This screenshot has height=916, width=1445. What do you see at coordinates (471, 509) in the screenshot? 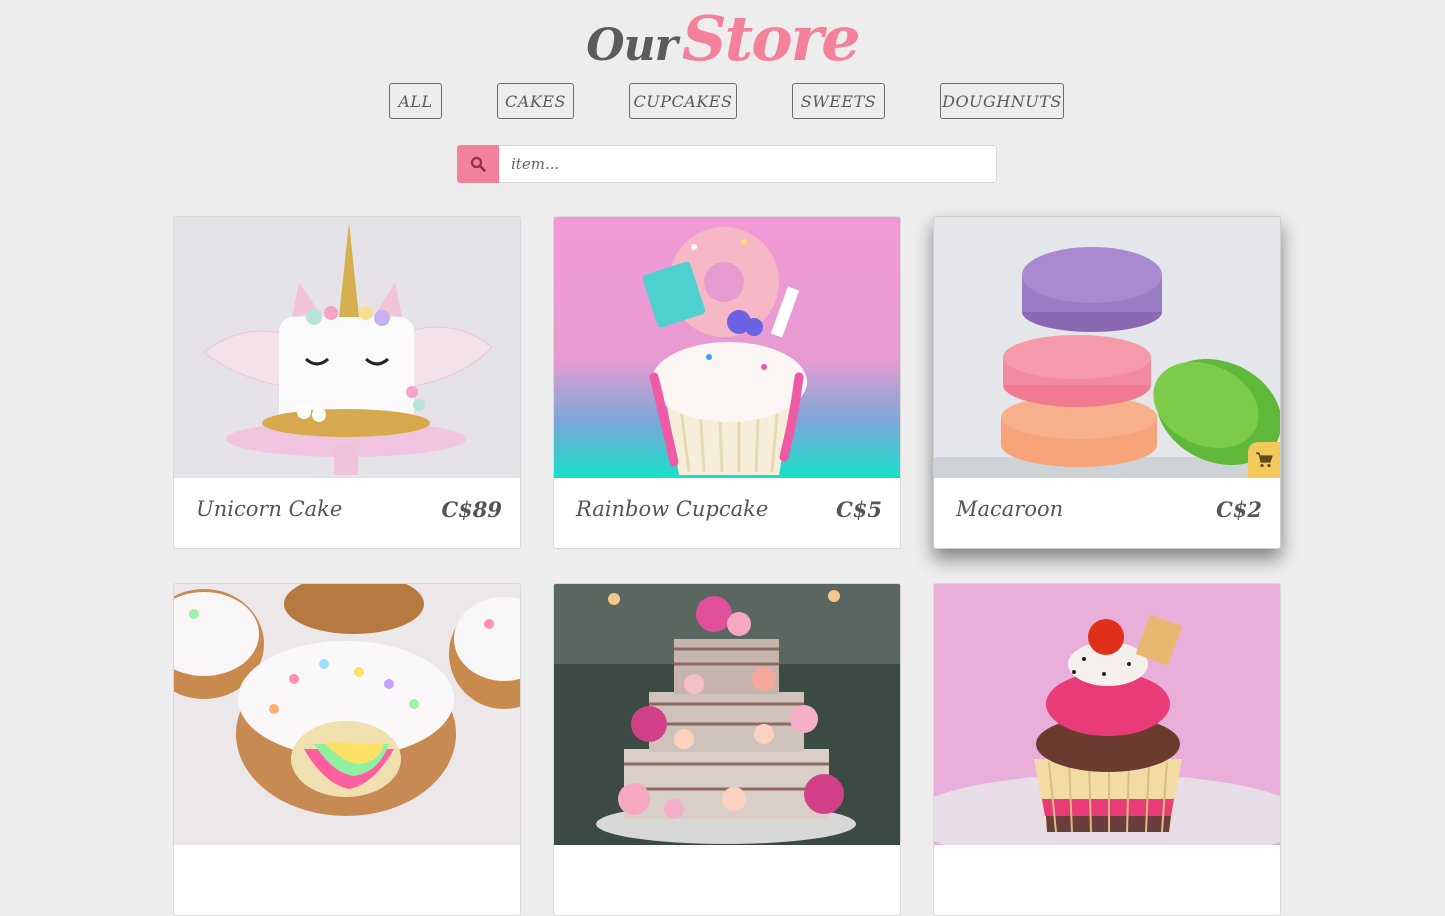
I see `product-price: C$89` at bounding box center [471, 509].